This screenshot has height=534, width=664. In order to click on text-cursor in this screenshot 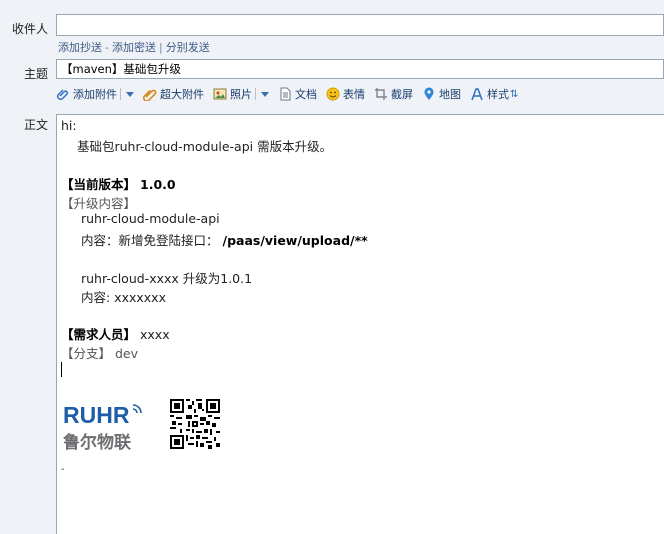, I will do `click(61, 369)`.